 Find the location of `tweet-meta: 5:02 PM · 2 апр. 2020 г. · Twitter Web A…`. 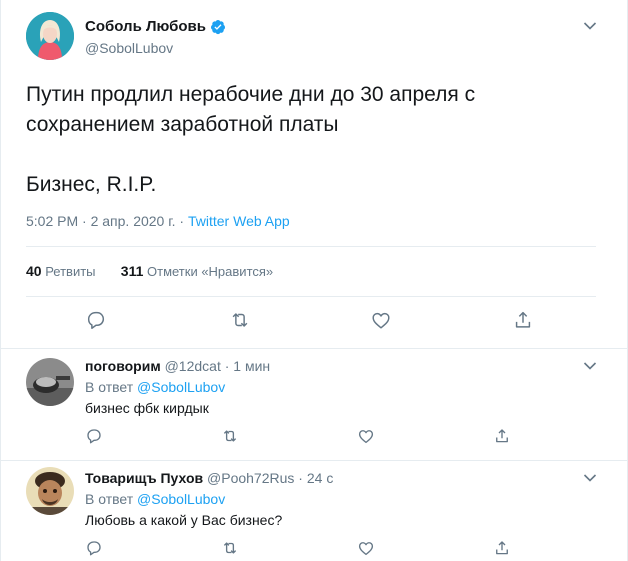

tweet-meta: 5:02 PM · 2 апр. 2020 г. · Twitter Web A… is located at coordinates (158, 221).